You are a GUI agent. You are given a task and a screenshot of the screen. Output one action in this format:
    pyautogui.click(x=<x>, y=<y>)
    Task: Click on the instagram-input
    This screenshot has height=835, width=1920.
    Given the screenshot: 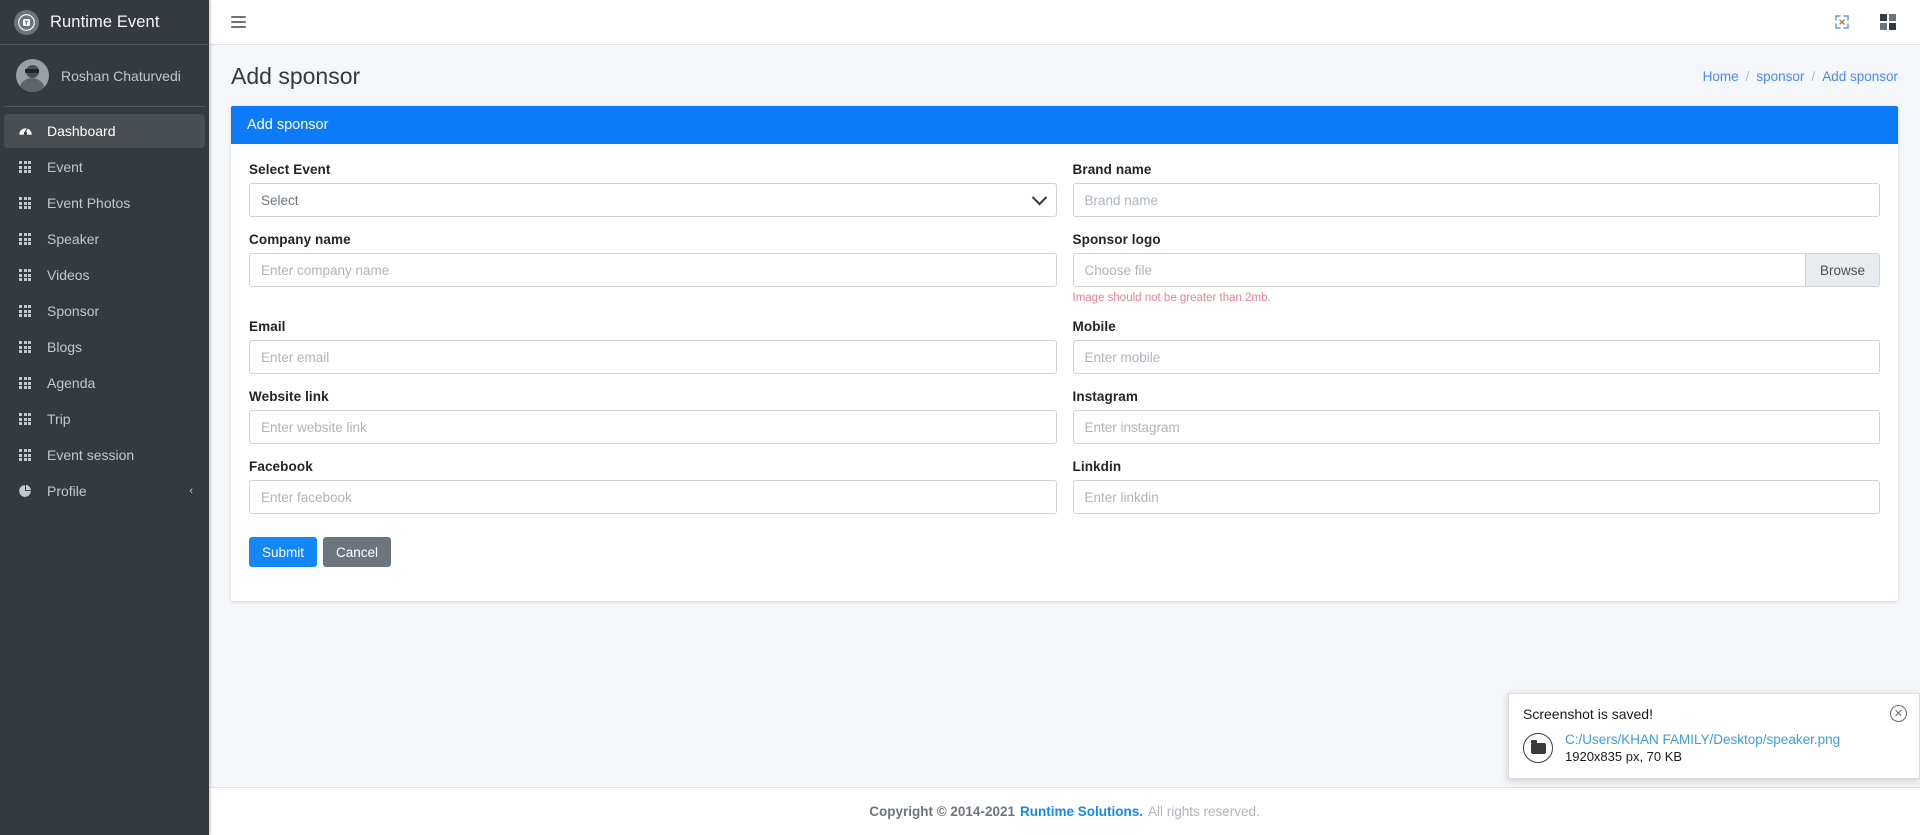 What is the action you would take?
    pyautogui.click(x=1476, y=427)
    